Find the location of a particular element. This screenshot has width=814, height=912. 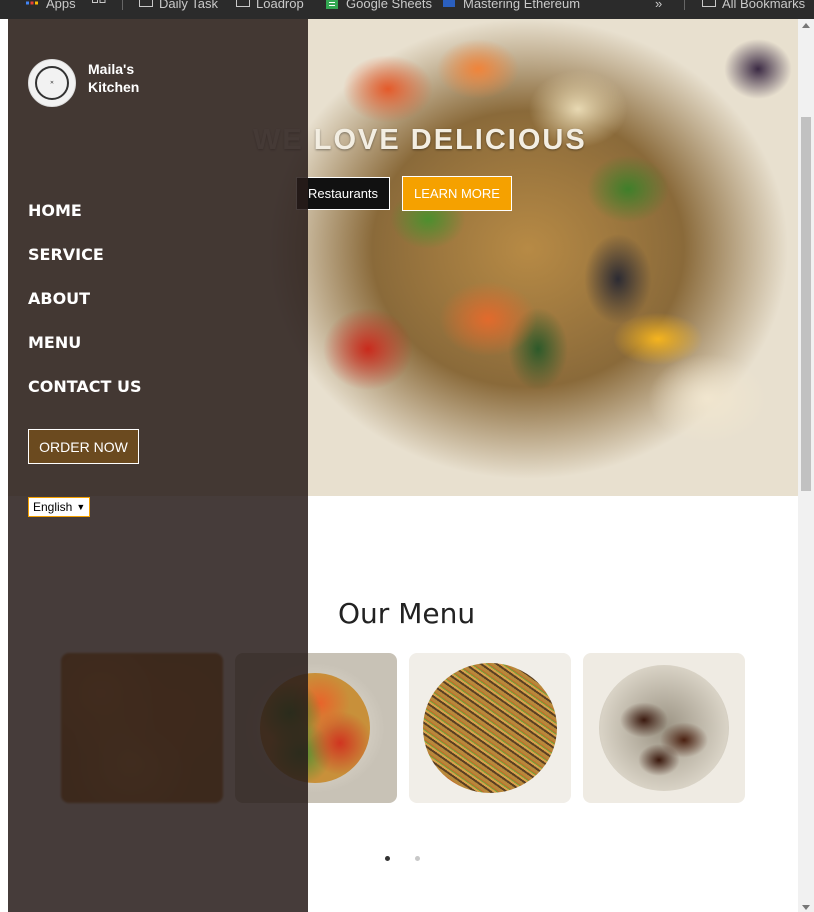

nav-item-about: ABOUT is located at coordinates (85, 311).